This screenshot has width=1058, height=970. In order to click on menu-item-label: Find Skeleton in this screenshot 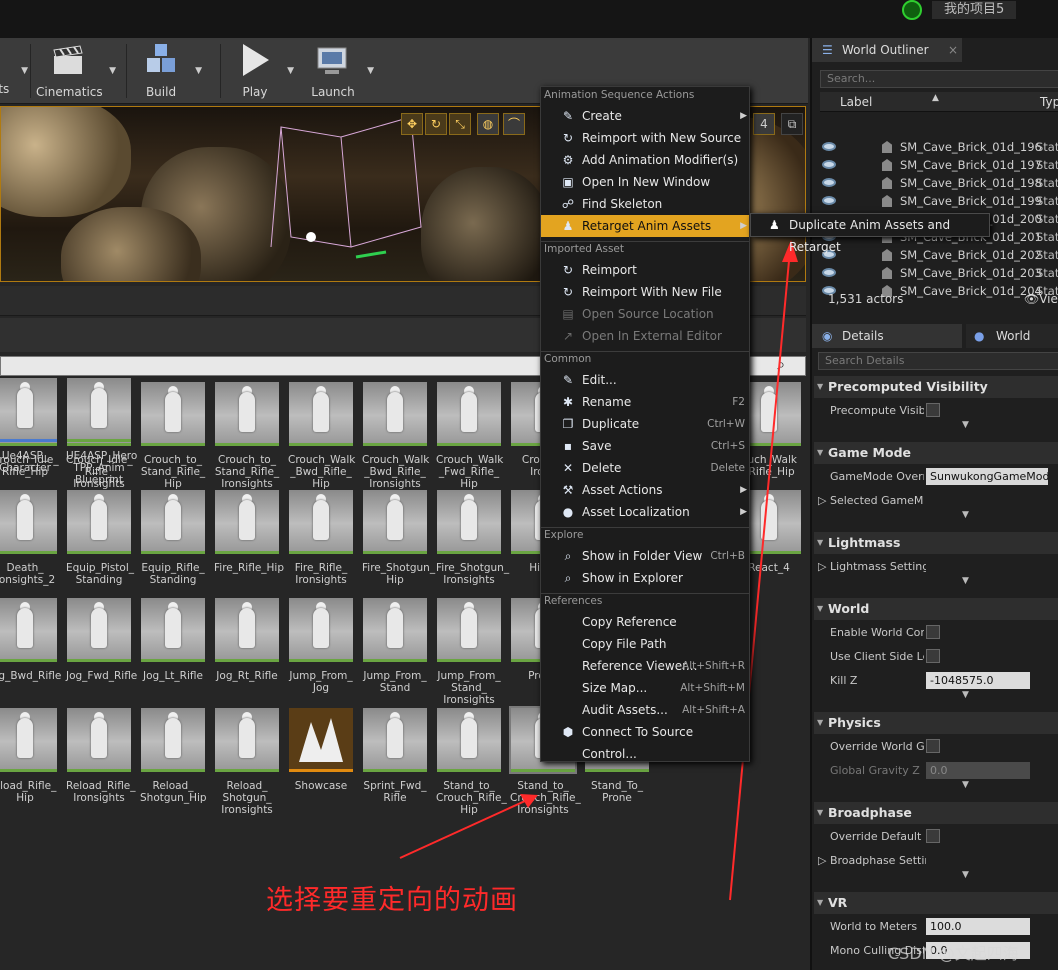, I will do `click(622, 204)`.